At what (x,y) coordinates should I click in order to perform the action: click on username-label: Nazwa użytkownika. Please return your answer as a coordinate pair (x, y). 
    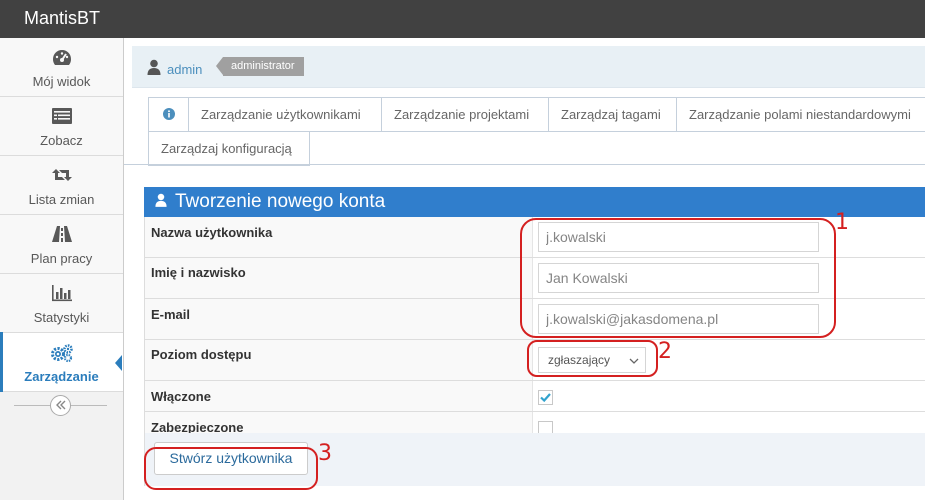
    Looking at the image, I should click on (212, 232).